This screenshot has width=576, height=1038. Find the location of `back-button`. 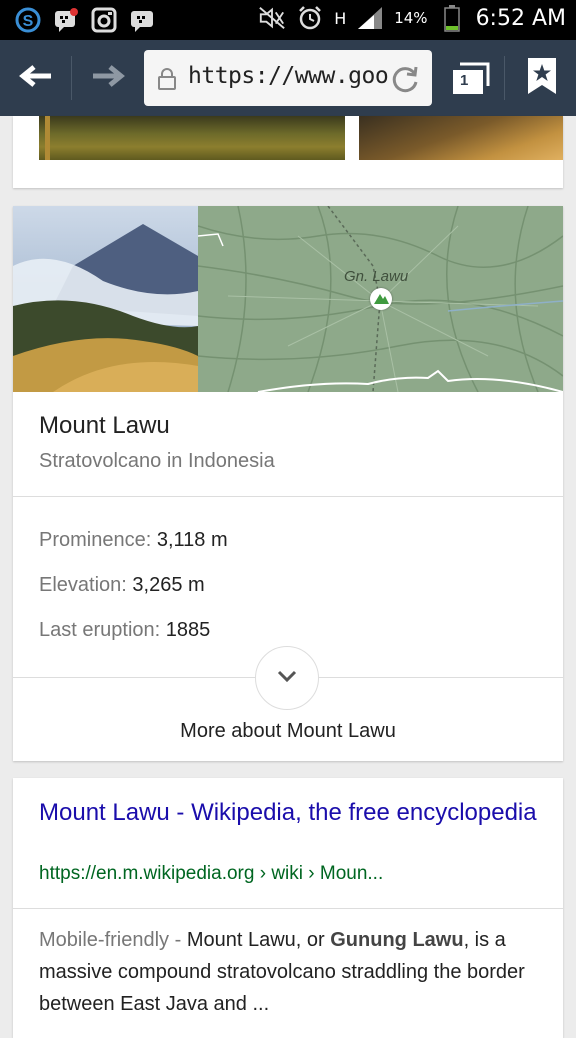

back-button is located at coordinates (36, 78).